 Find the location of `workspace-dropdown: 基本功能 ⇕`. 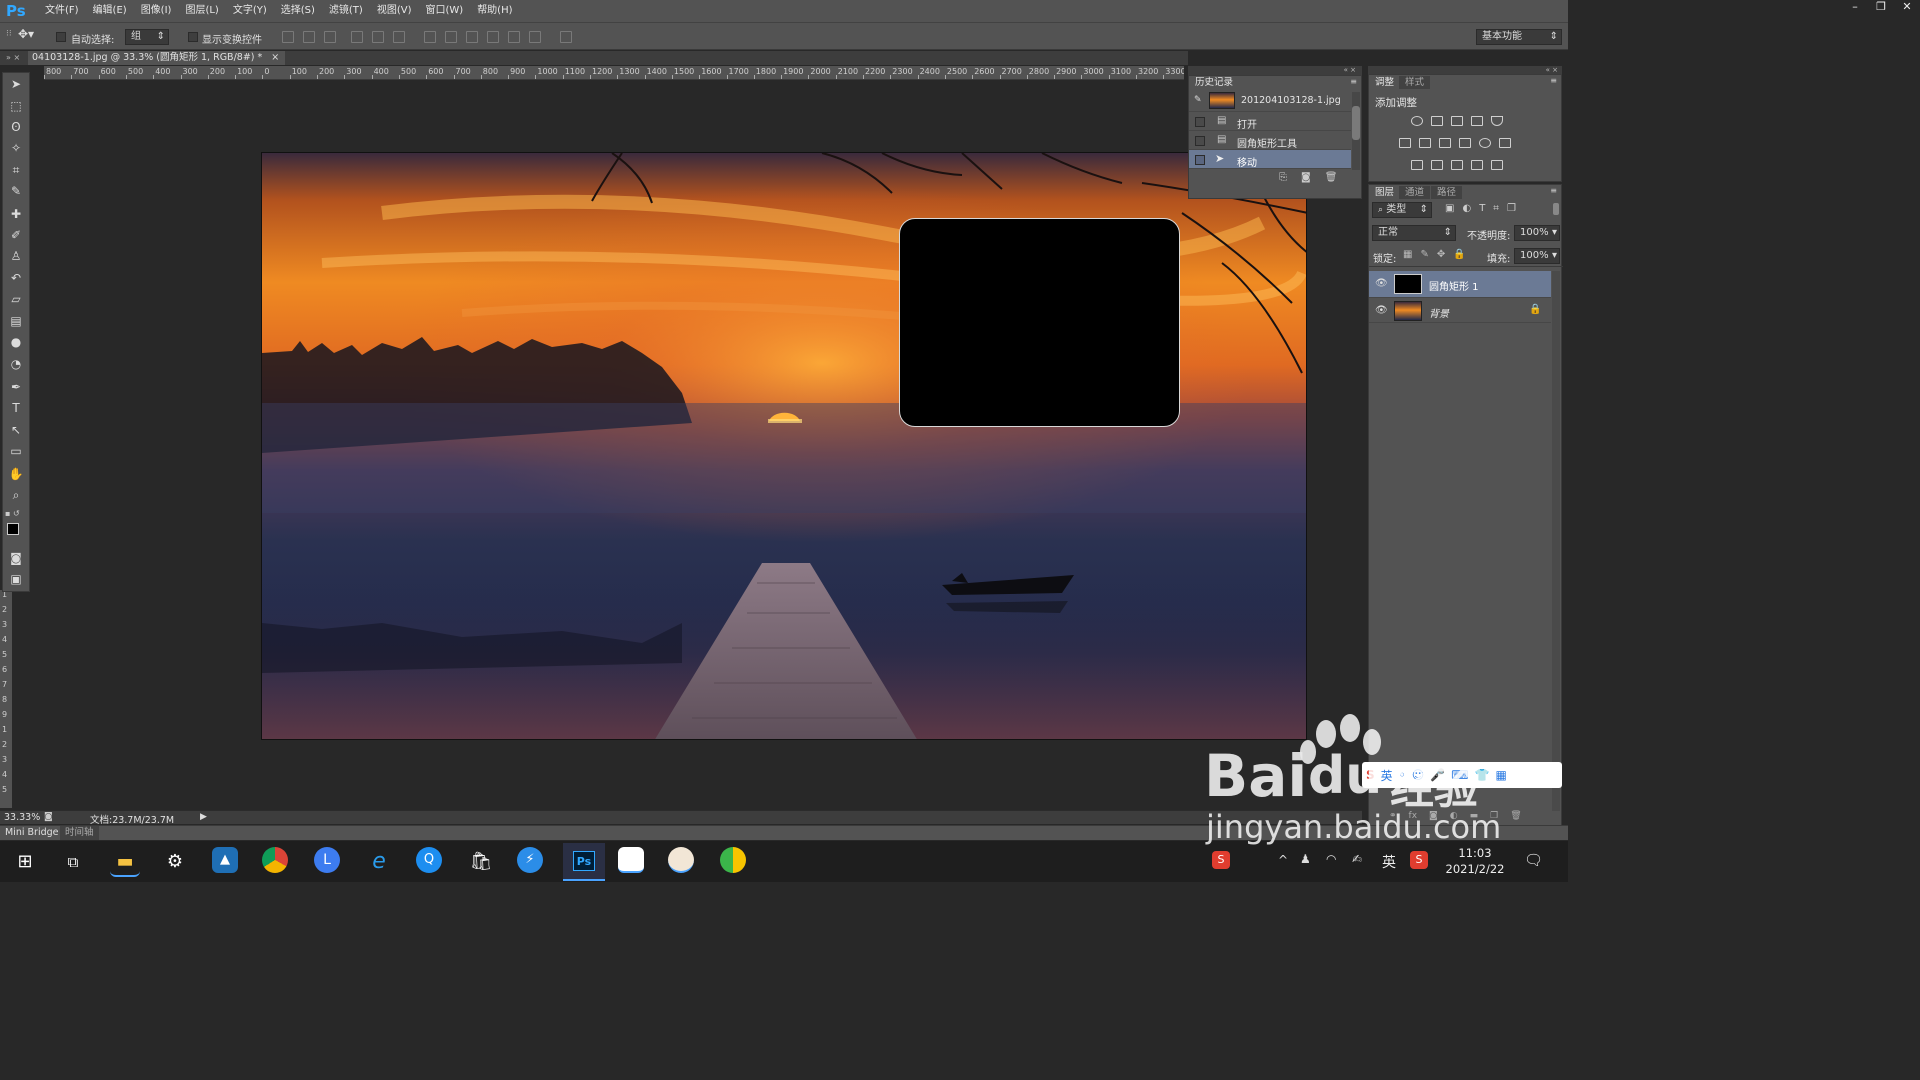

workspace-dropdown: 基本功能 ⇕ is located at coordinates (1519, 37).